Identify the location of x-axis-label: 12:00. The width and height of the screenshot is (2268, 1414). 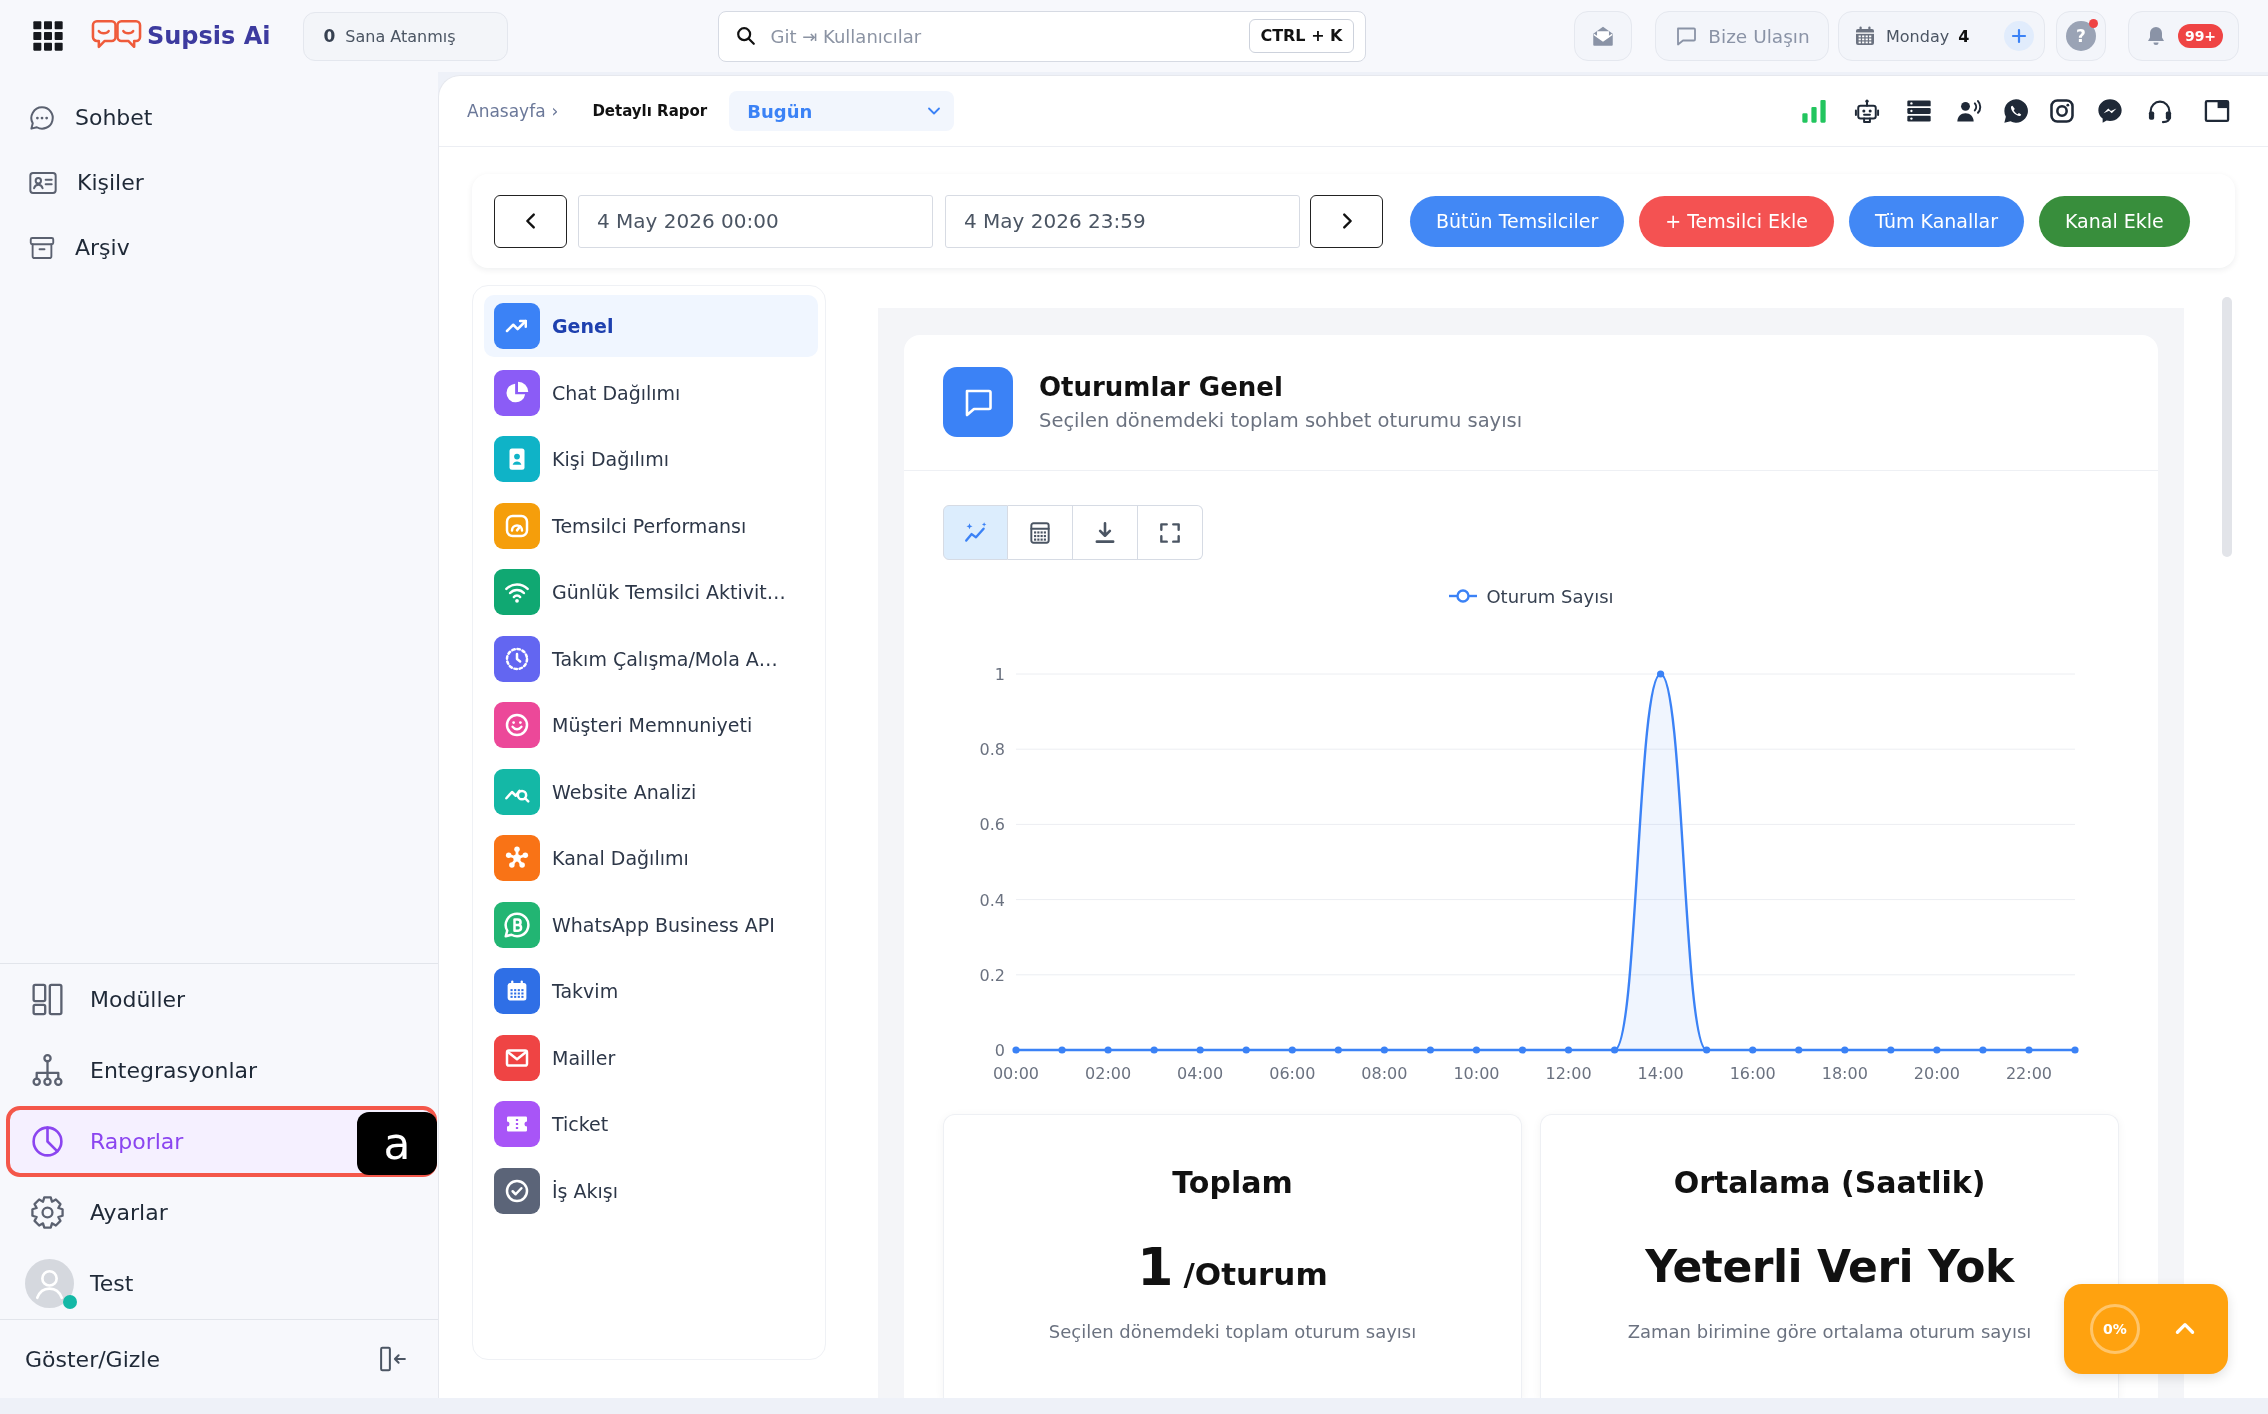
(1568, 1073).